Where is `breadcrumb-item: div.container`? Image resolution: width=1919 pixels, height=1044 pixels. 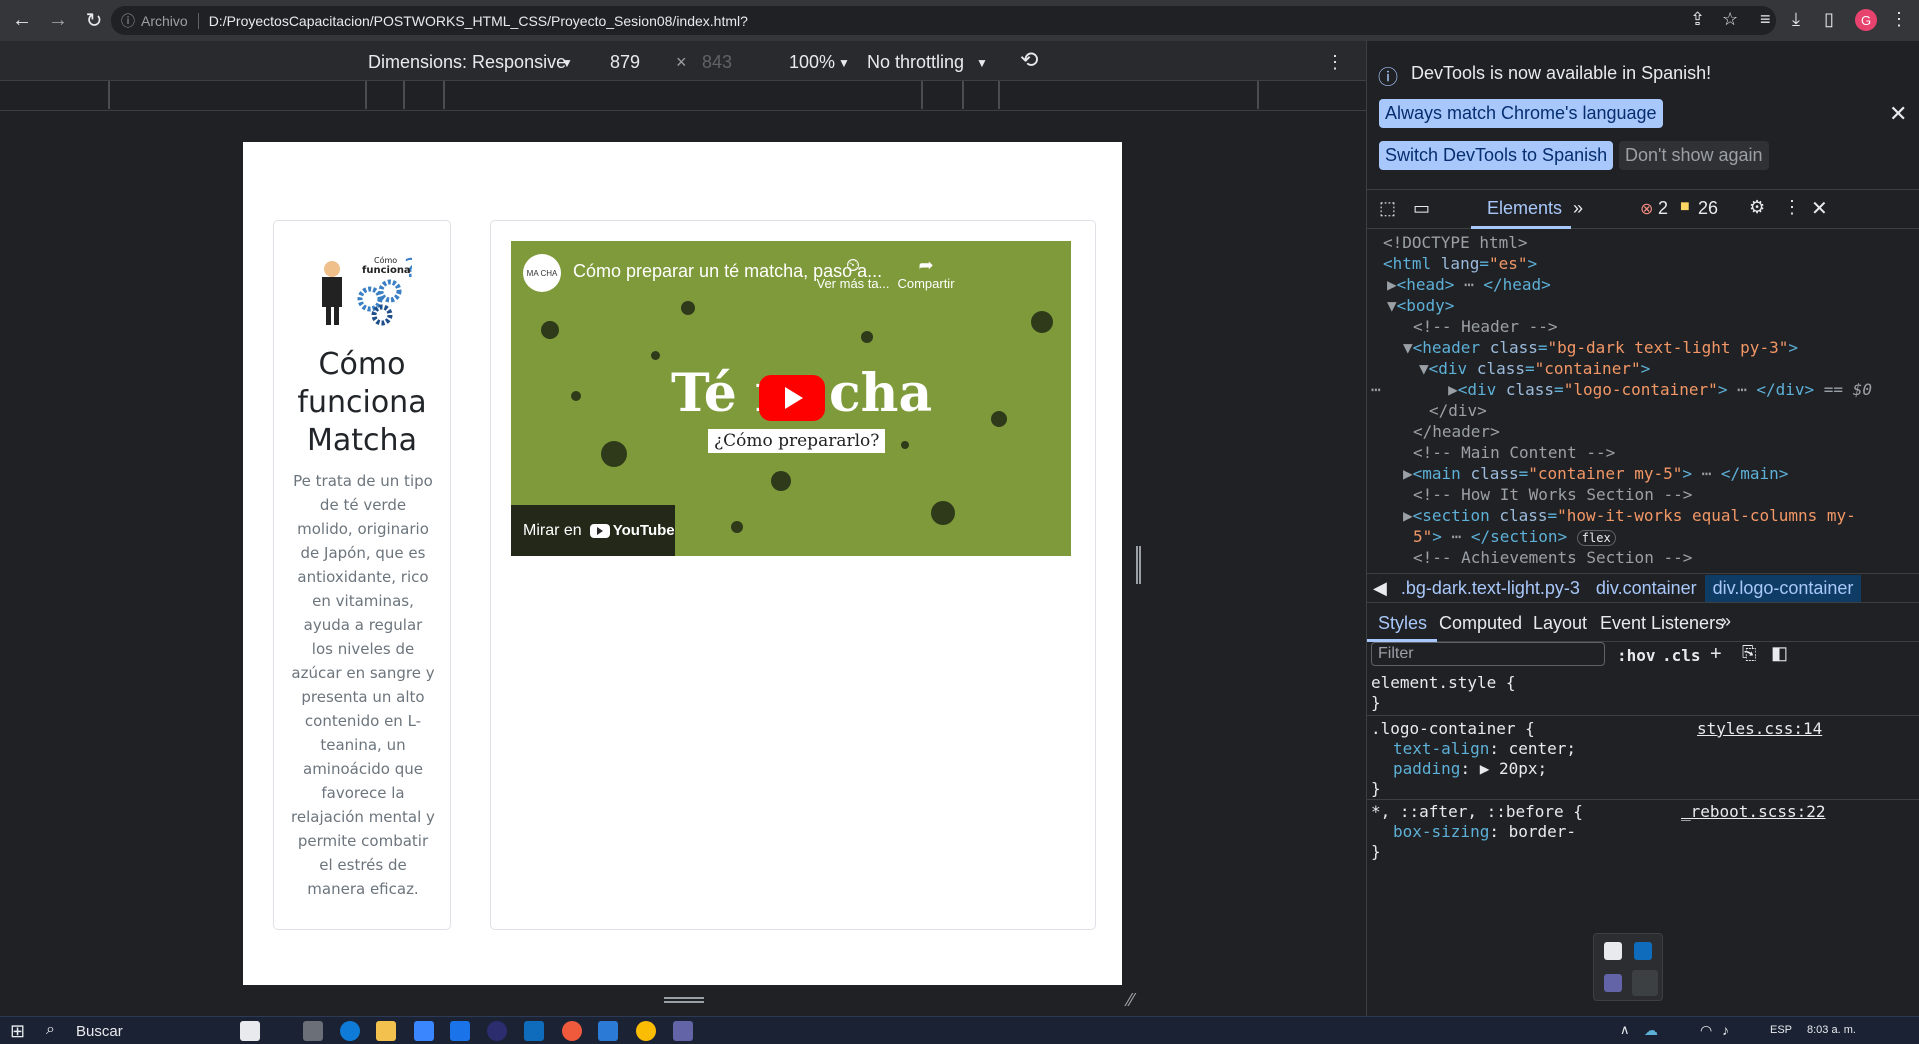
breadcrumb-item: div.container is located at coordinates (1646, 588).